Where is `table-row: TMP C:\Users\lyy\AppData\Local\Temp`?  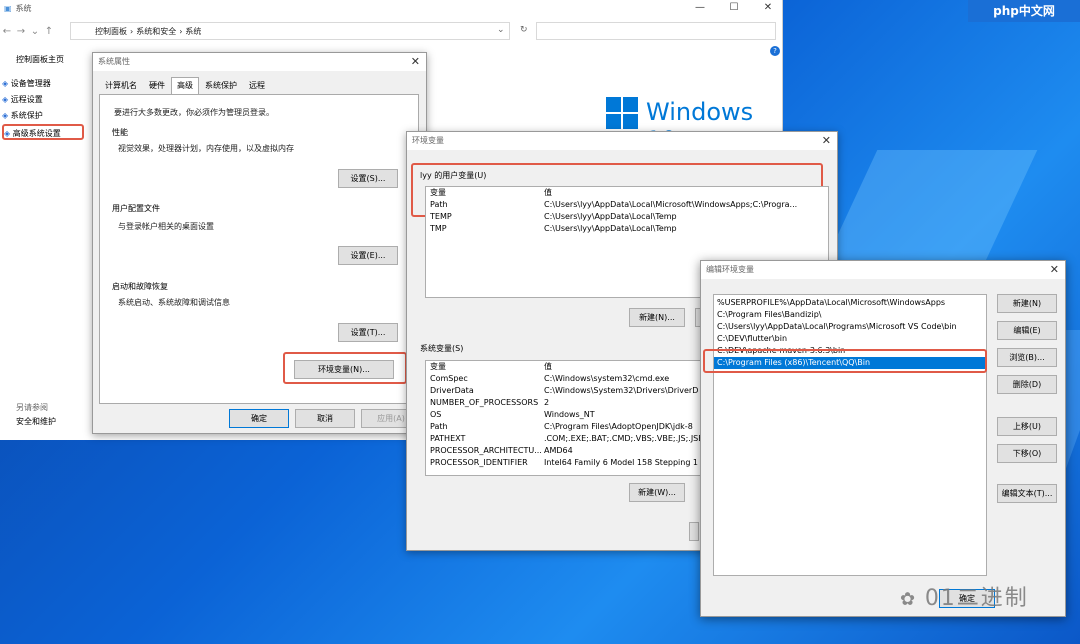 table-row: TMP C:\Users\lyy\AppData\Local\Temp is located at coordinates (627, 229).